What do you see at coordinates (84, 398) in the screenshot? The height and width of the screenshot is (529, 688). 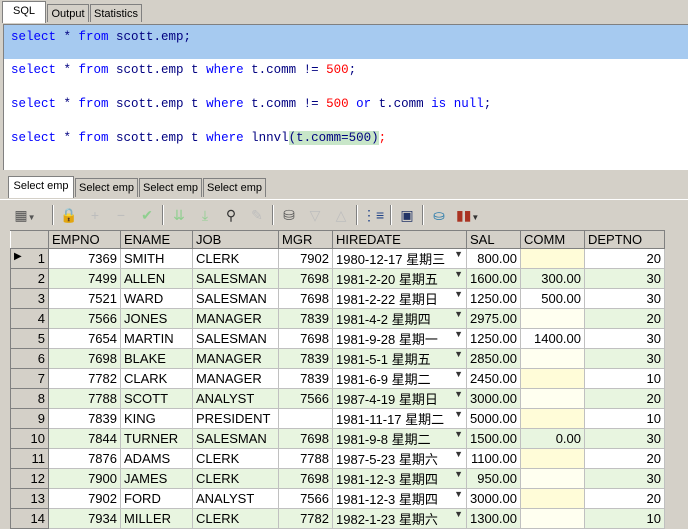 I see `cell-empno: 7788` at bounding box center [84, 398].